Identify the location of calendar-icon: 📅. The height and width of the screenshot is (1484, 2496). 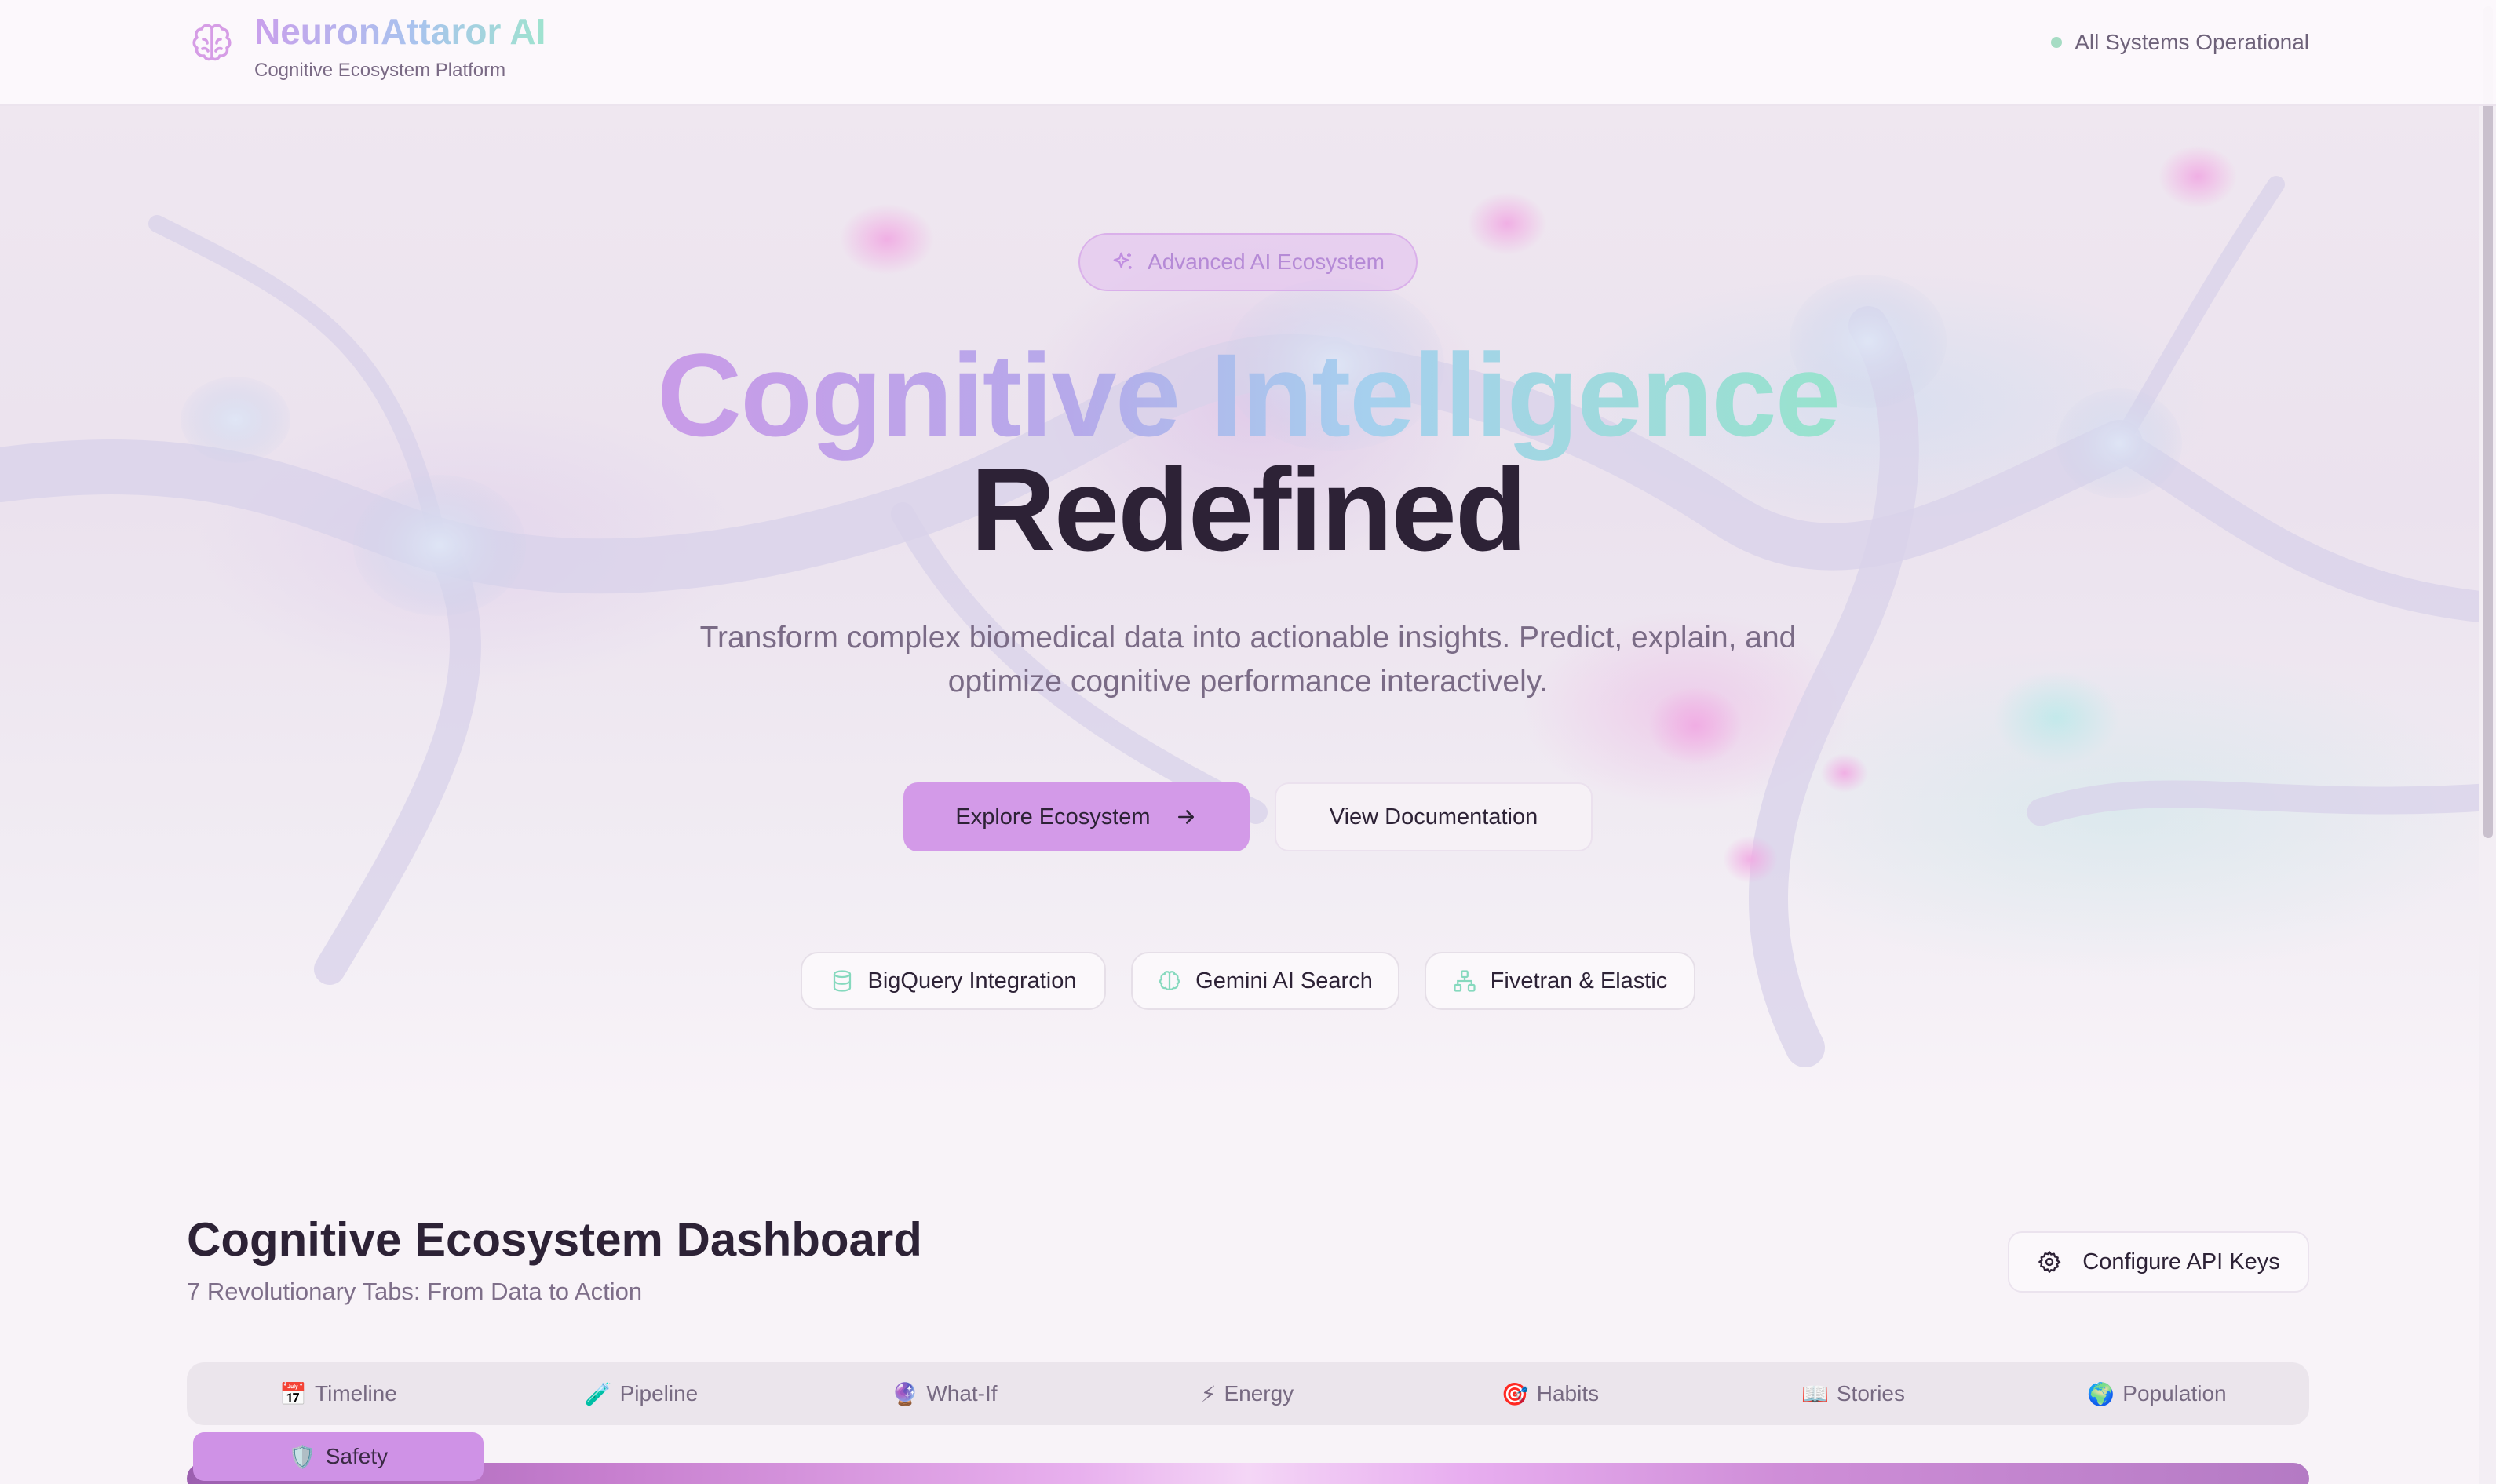
(293, 1393).